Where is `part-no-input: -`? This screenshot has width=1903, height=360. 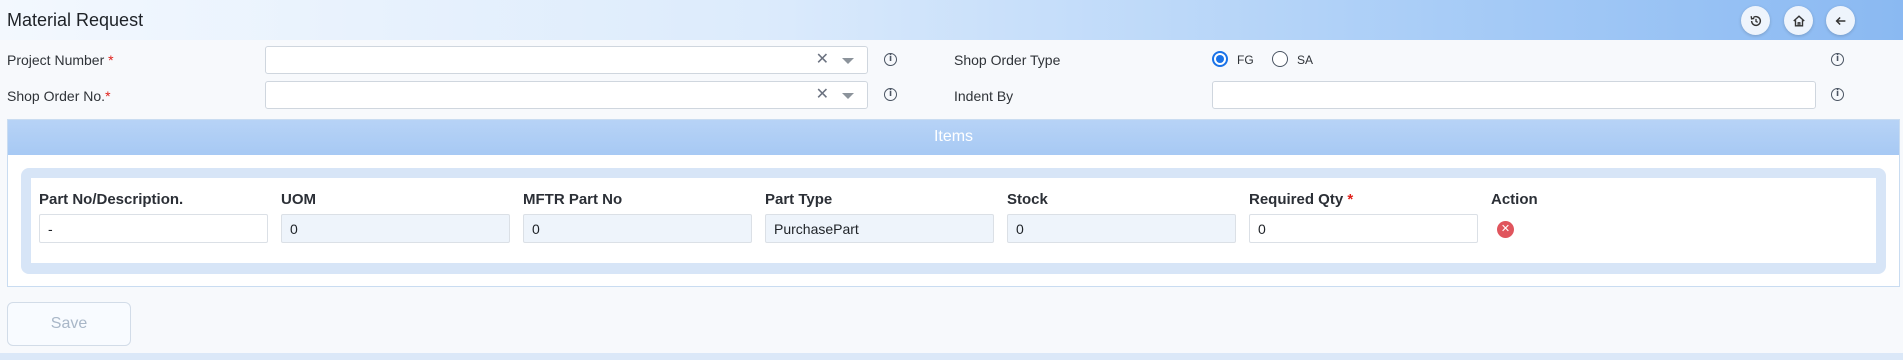
part-no-input: - is located at coordinates (153, 228).